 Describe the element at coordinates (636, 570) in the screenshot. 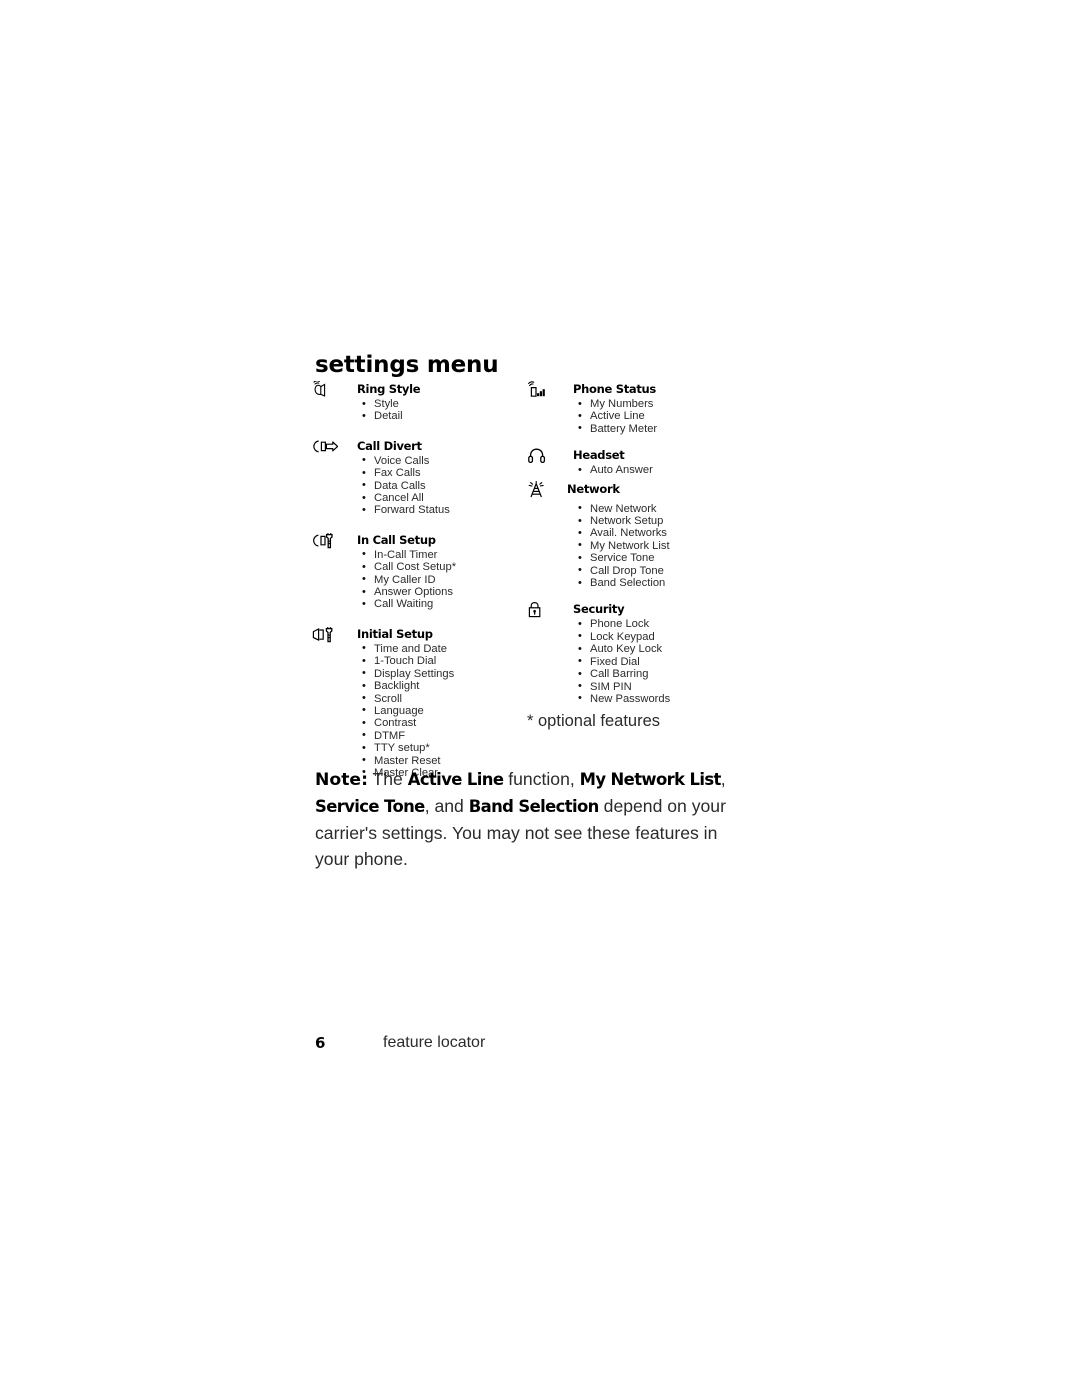

I see `list-item: Call Drop Tone` at that location.